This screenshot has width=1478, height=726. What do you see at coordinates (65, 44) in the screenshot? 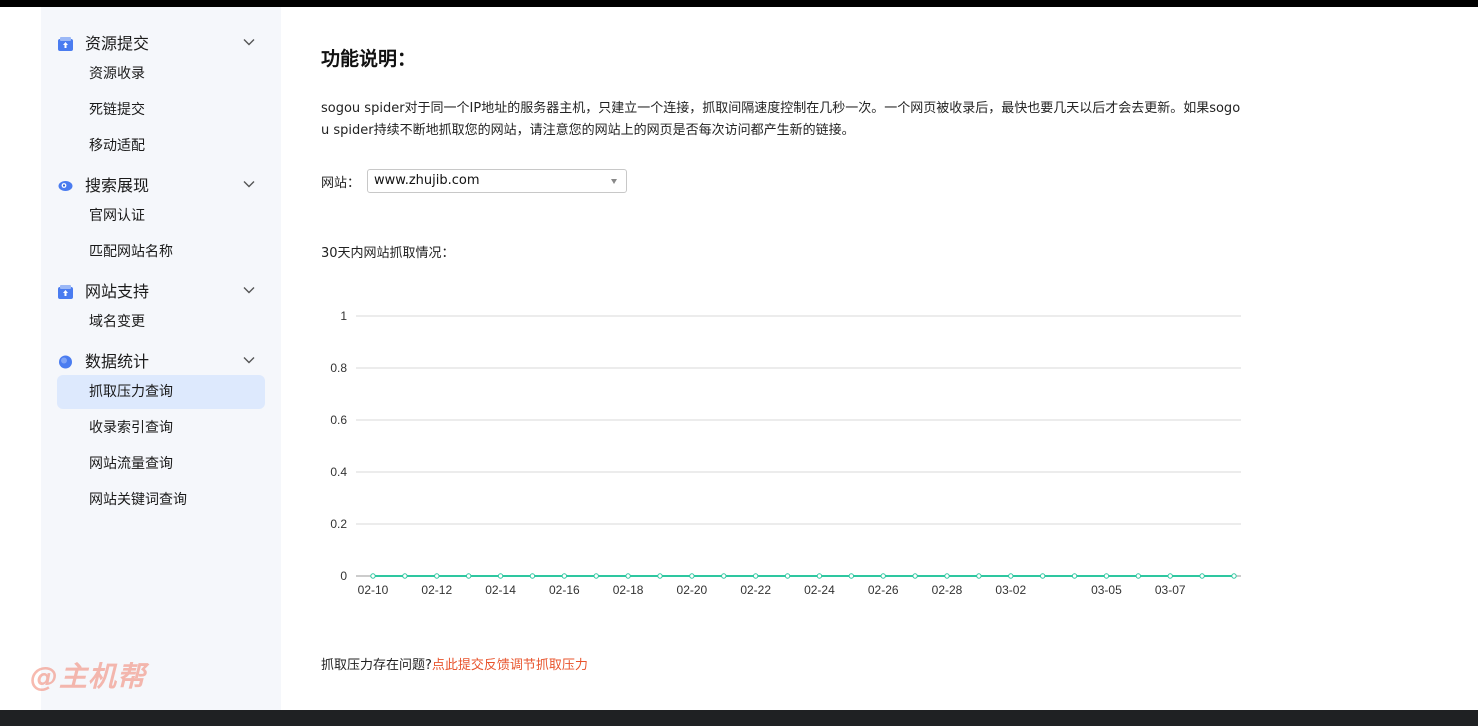
I see `upload-box-icon` at bounding box center [65, 44].